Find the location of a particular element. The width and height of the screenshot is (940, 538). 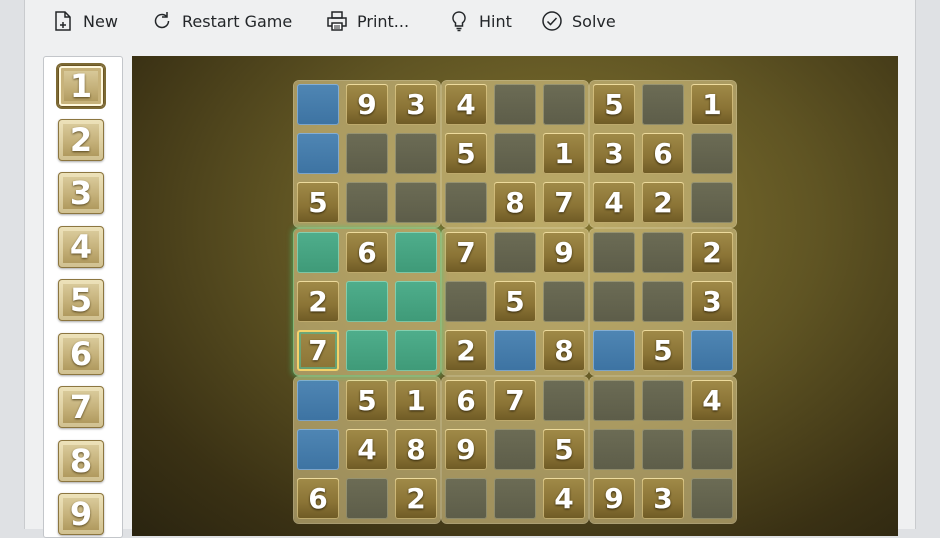

sudoku-cell-r4c4: 7 is located at coordinates (466, 252).